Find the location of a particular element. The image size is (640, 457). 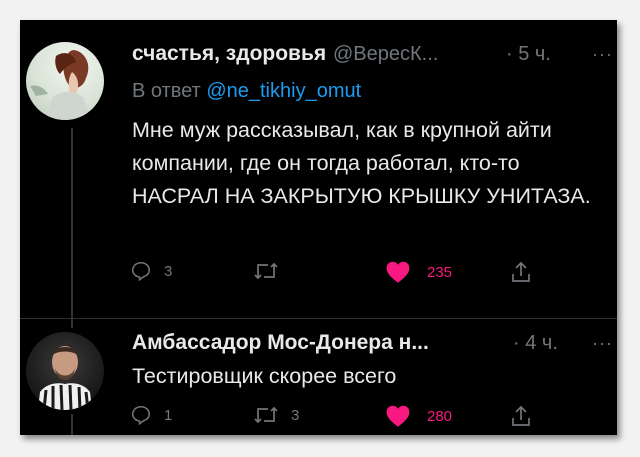

reply-count: 3 is located at coordinates (168, 271).